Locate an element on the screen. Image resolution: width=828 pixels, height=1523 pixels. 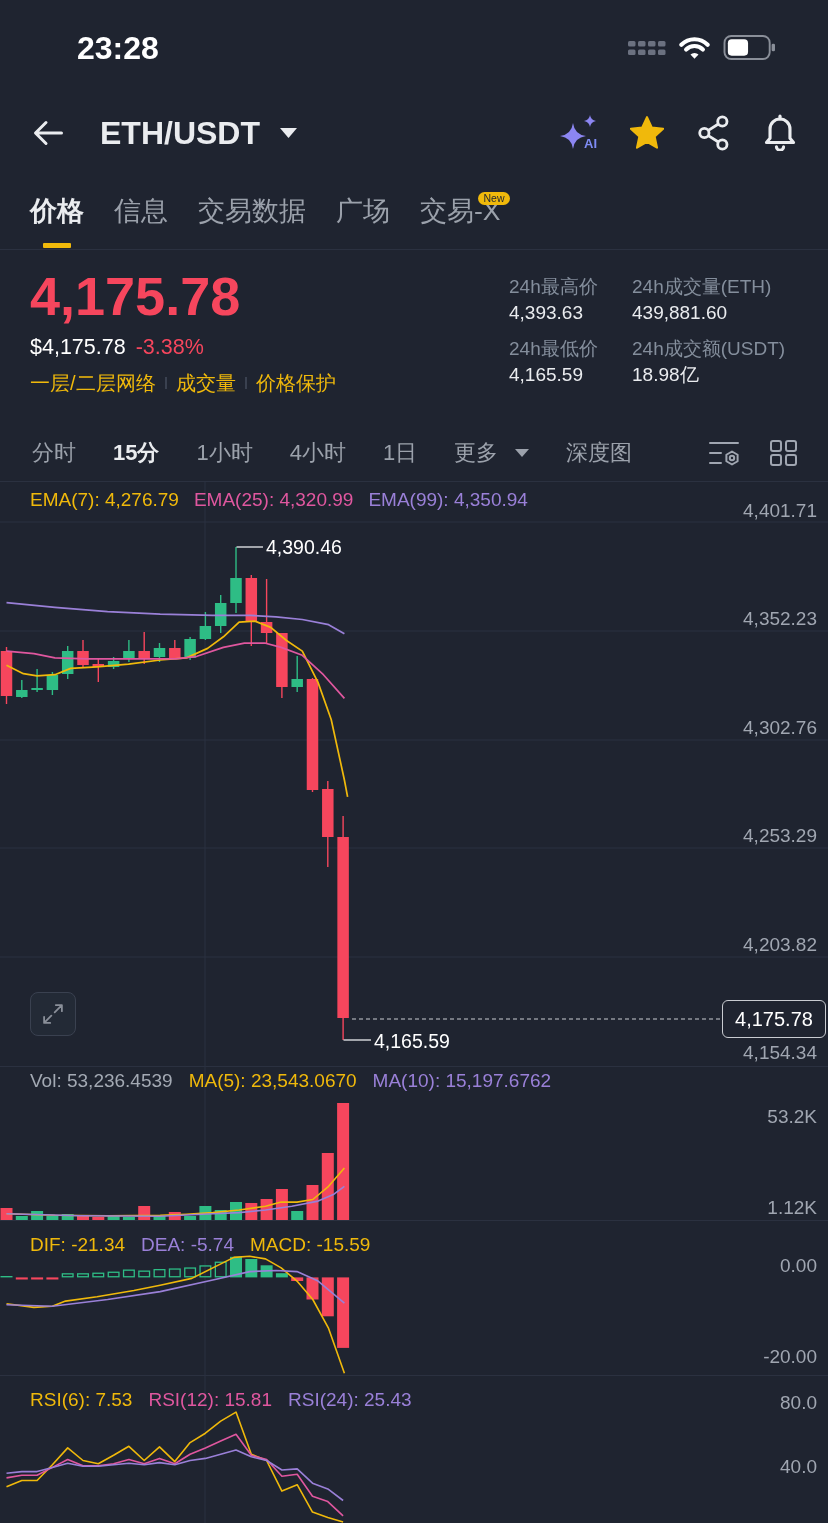
info-link: 价格保护 is located at coordinates (295, 383).